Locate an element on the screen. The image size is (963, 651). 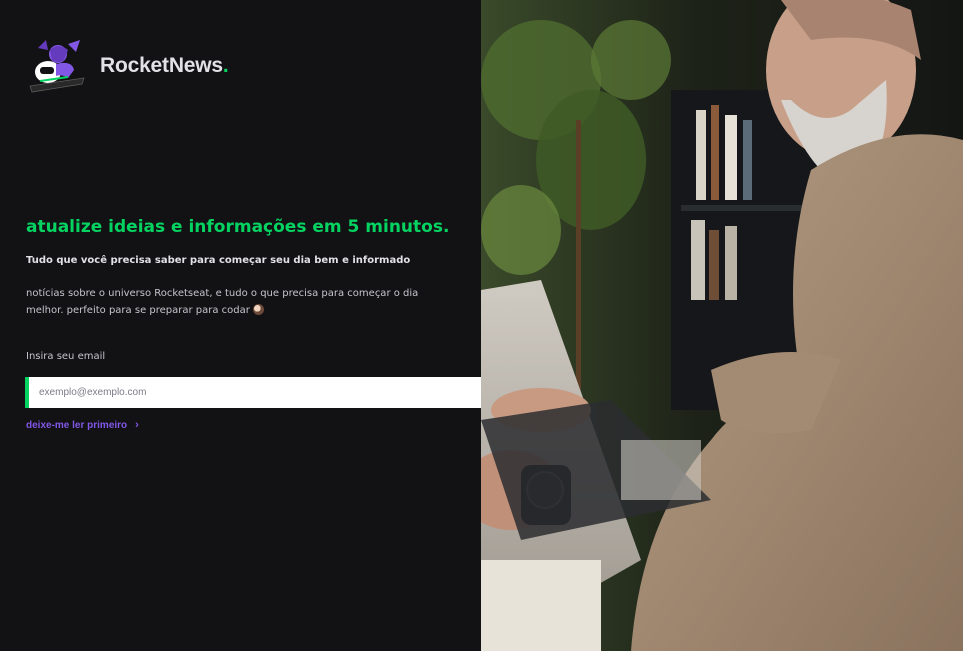
email-label: Insira seu email is located at coordinates (66, 356).